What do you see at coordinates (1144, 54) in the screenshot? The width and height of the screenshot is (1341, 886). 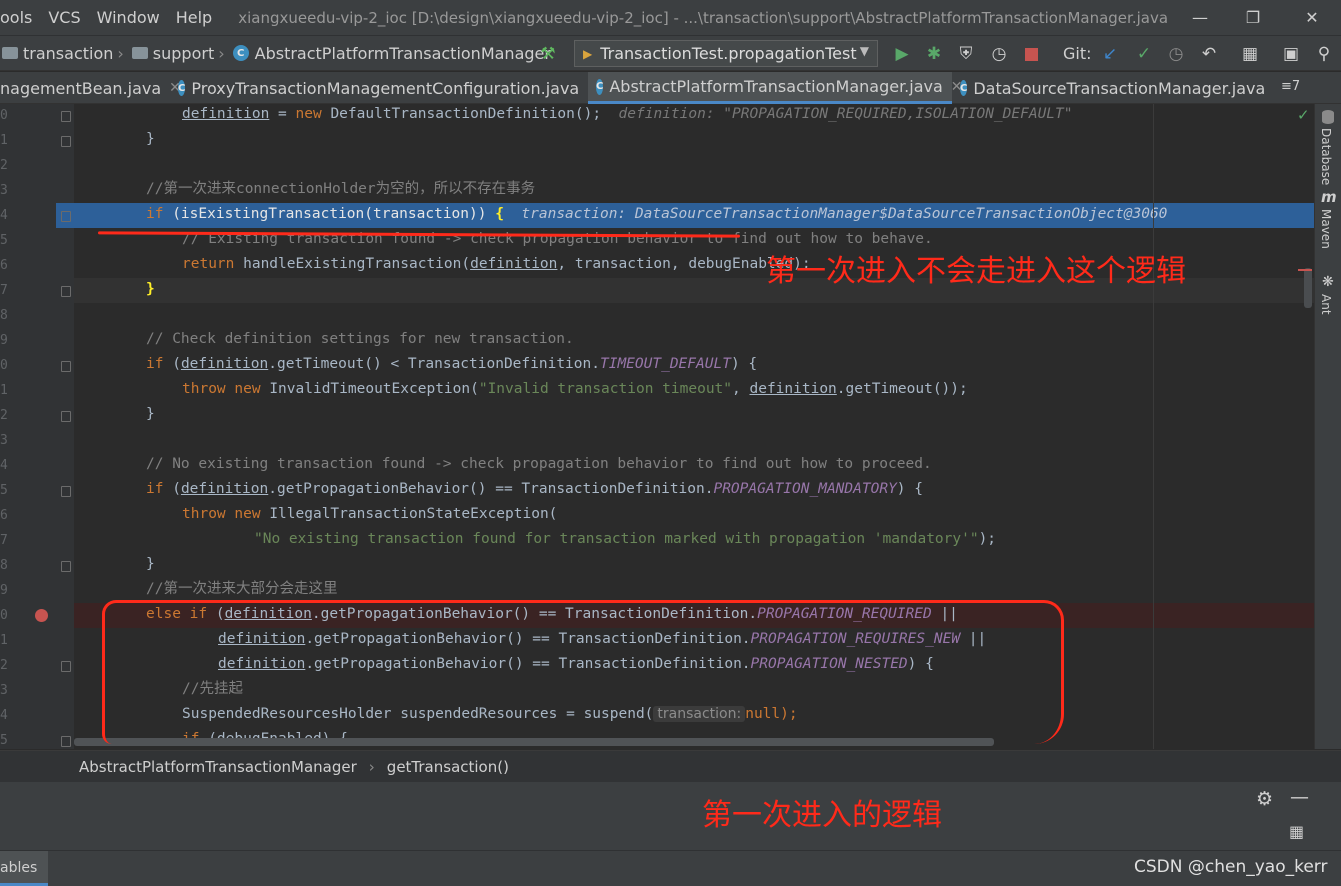 I see `git-commit-icon: ✓` at bounding box center [1144, 54].